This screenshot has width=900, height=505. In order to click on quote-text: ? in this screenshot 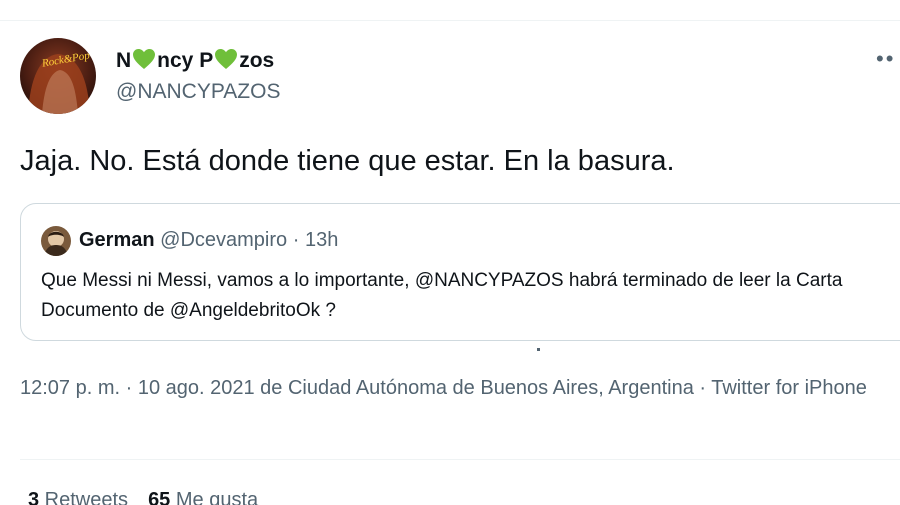, I will do `click(328, 310)`.